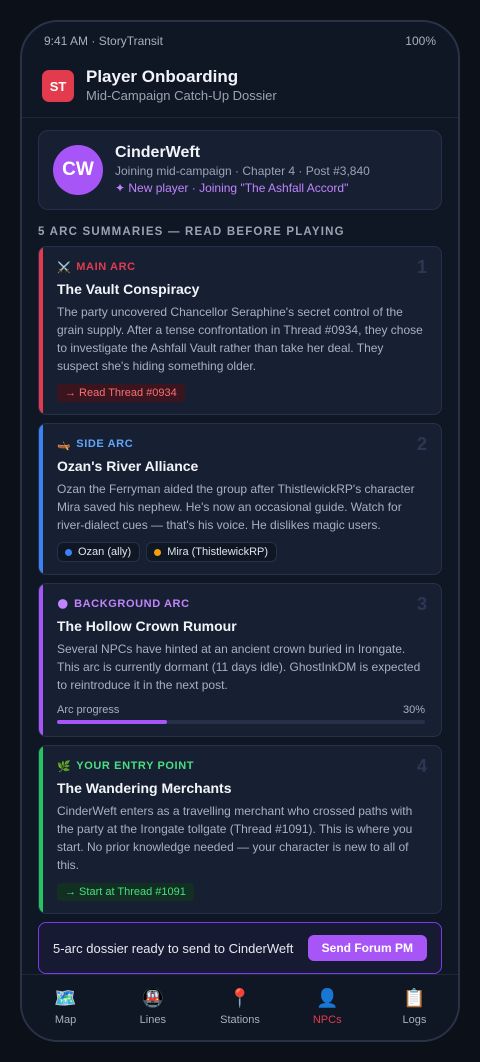 The image size is (480, 1062). Describe the element at coordinates (65, 998) in the screenshot. I see `map-icon: 🗺️` at that location.